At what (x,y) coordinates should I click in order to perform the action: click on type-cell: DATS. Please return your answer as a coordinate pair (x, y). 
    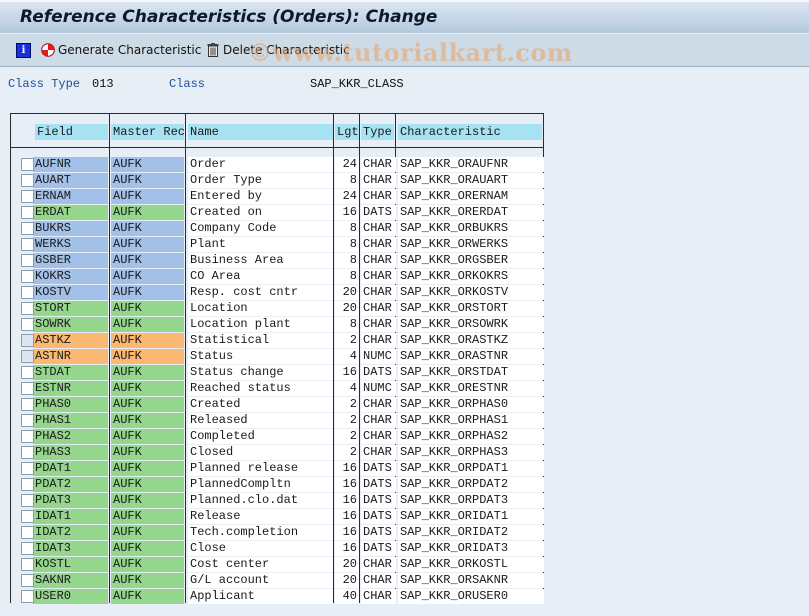
    Looking at the image, I should click on (378, 484).